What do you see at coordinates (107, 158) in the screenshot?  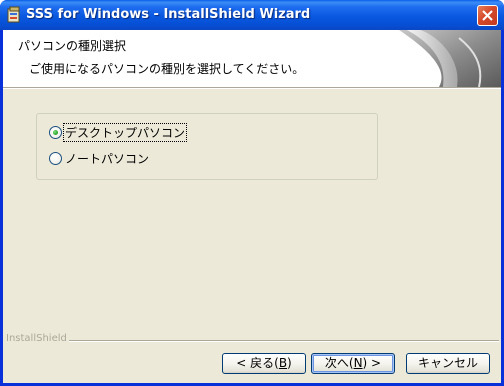 I see `option-notebook-label: ノートパソコン` at bounding box center [107, 158].